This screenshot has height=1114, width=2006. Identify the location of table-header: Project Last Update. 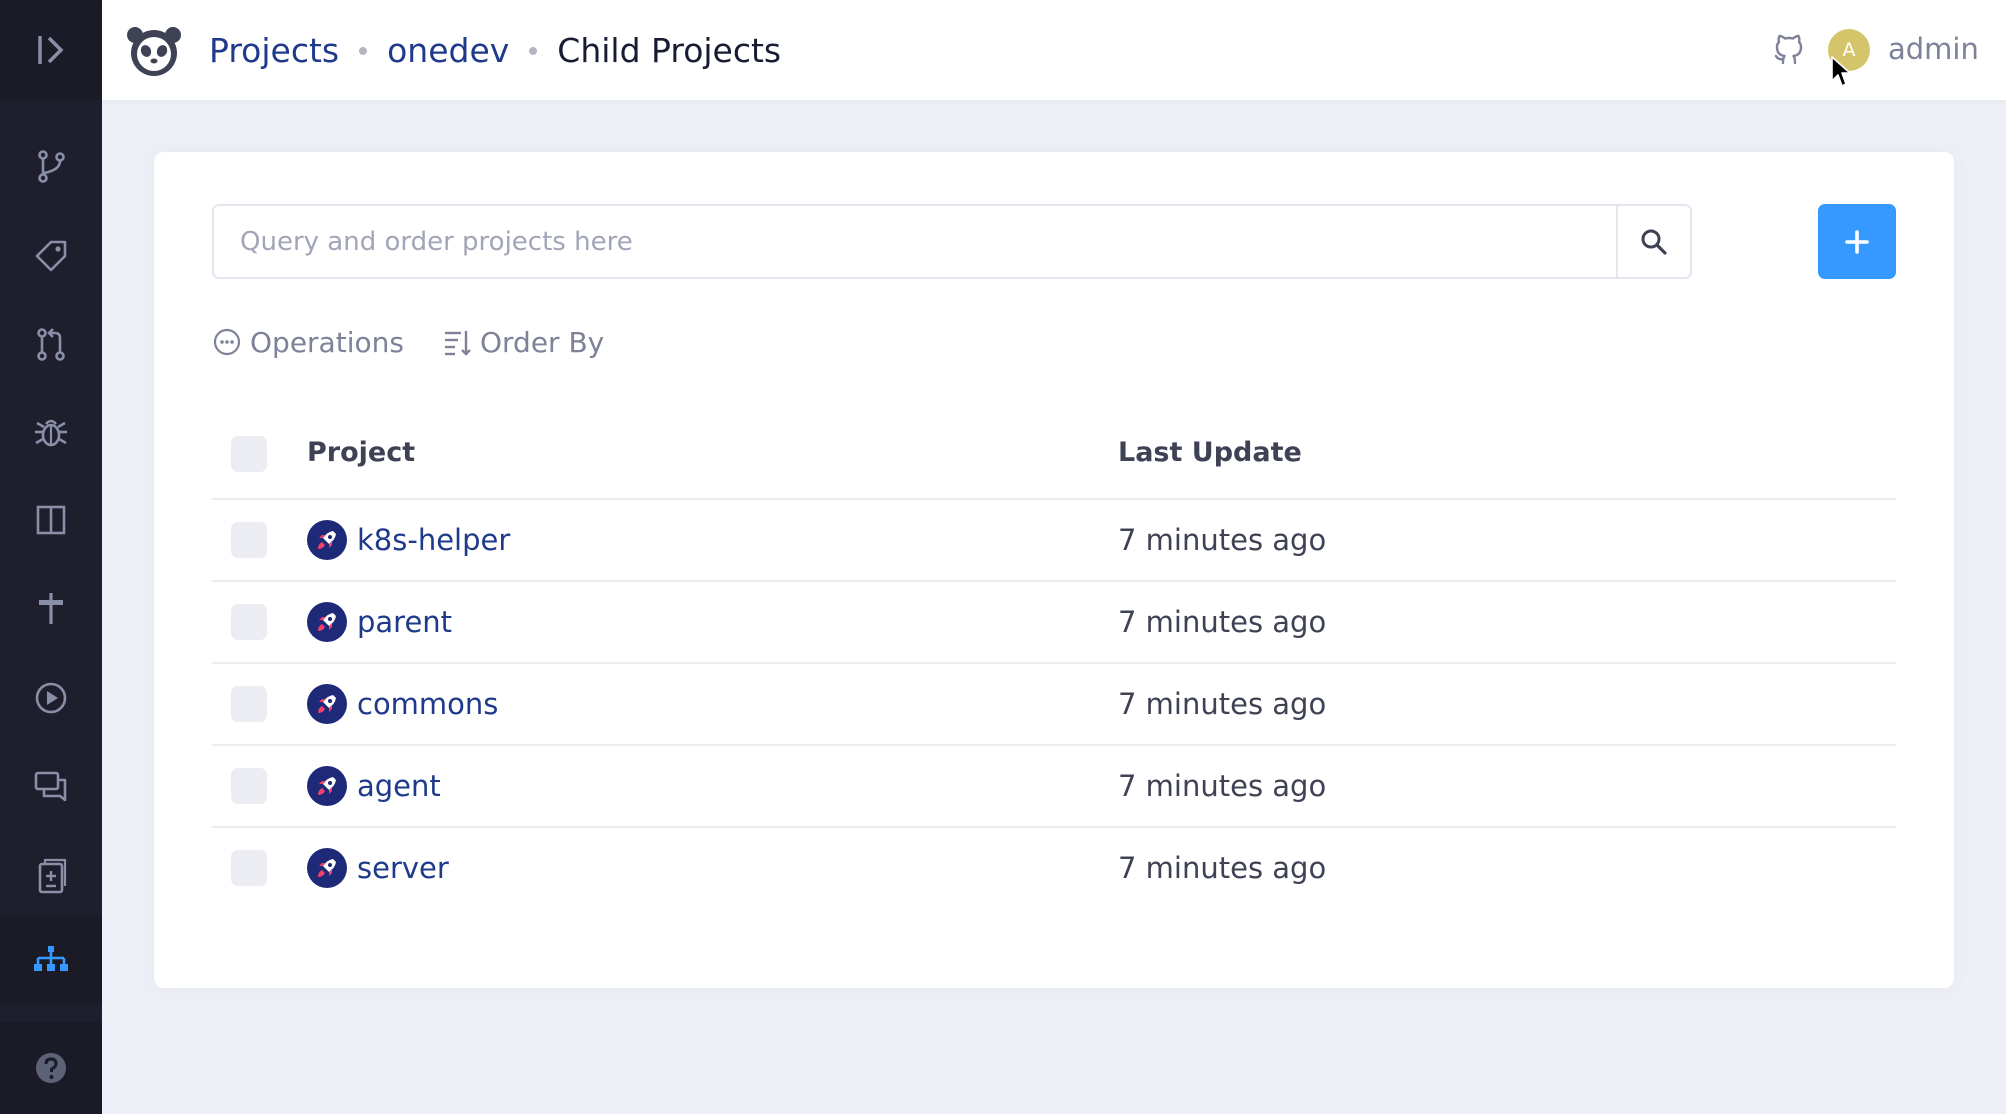
(1054, 453).